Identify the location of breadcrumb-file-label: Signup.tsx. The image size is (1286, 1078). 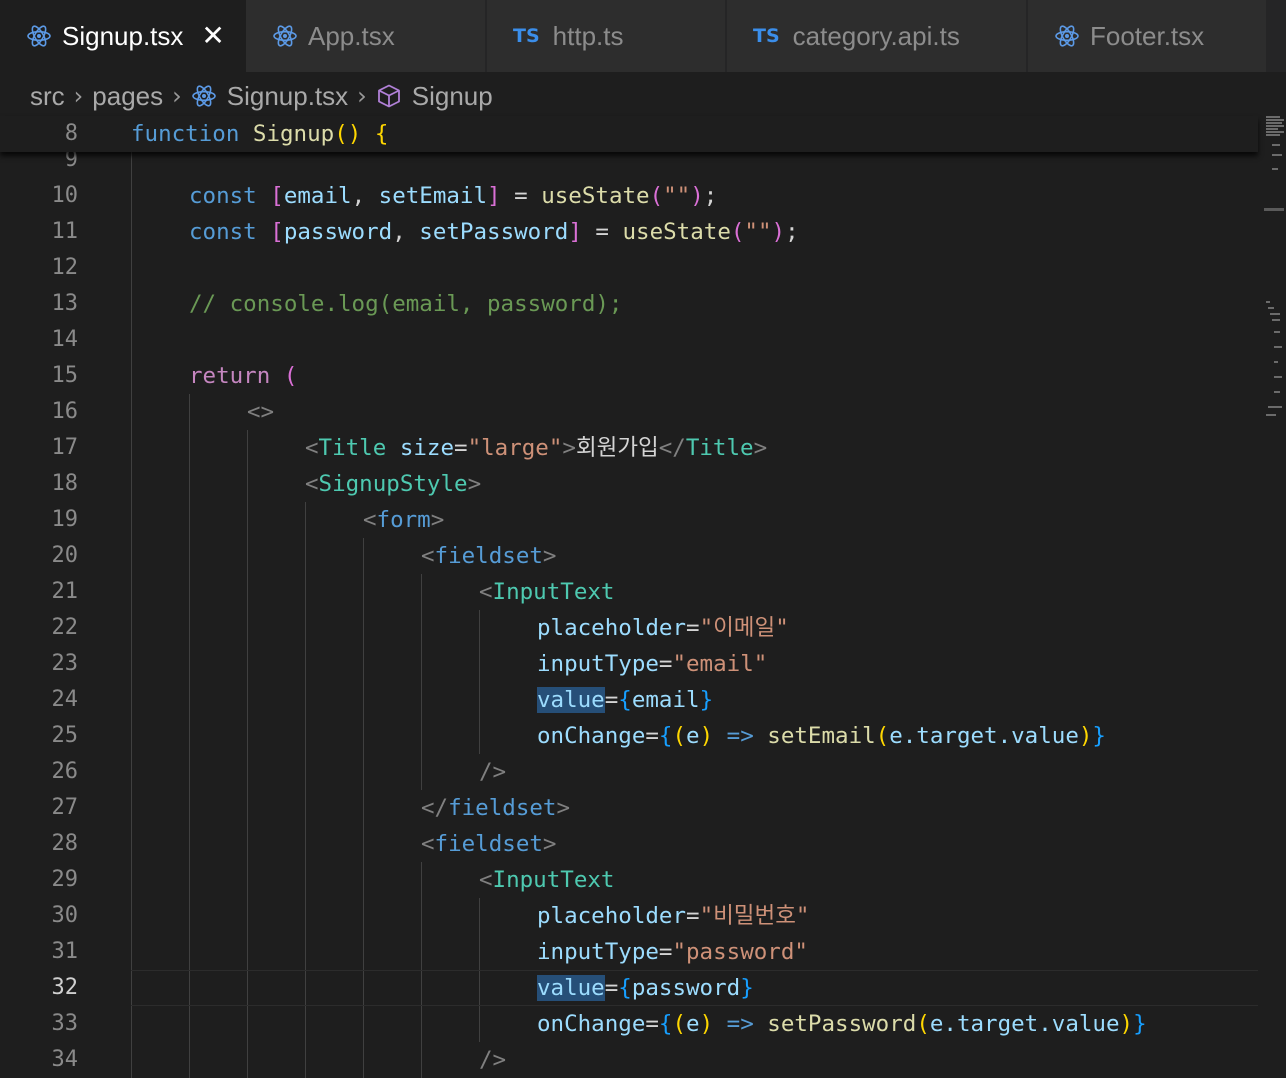
(287, 95).